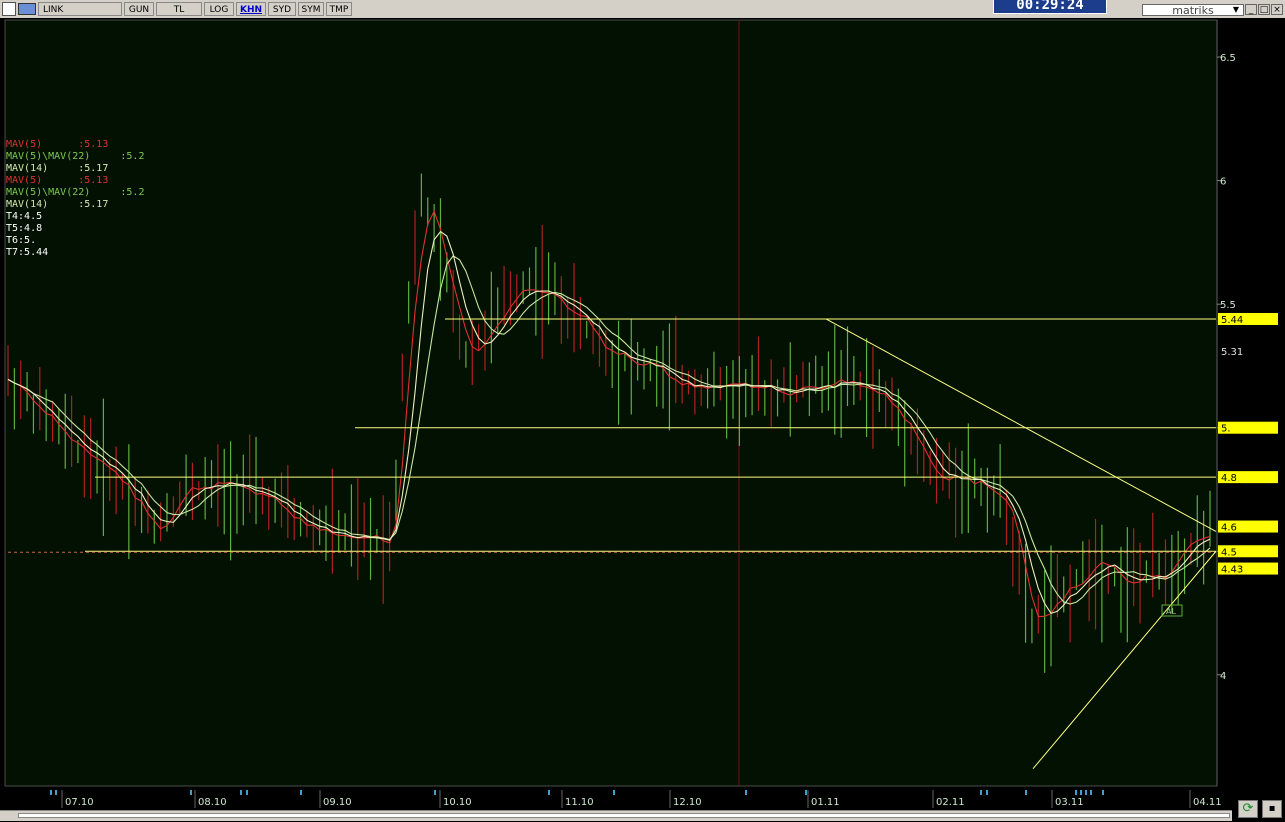 This screenshot has height=822, width=1285. Describe the element at coordinates (21, 240) in the screenshot. I see `legend-entry: T6:5.` at that location.